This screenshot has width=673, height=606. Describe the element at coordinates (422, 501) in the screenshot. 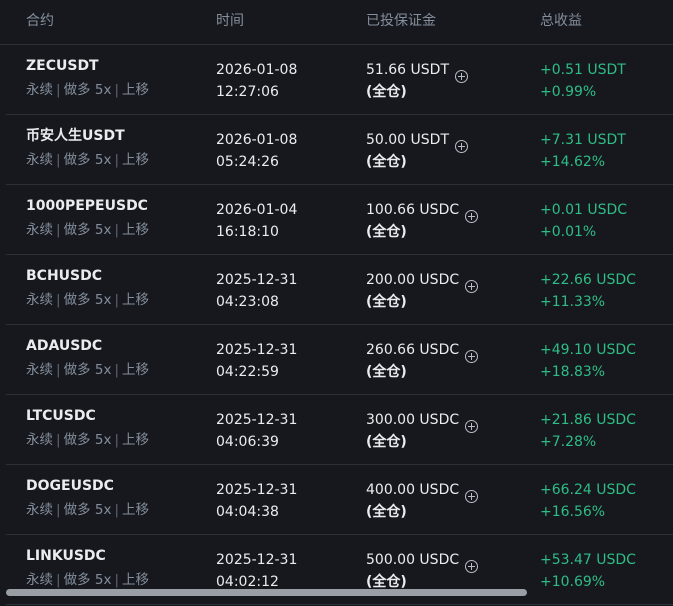

I see `margin-cell: 400.00 USDC (全仓)` at that location.